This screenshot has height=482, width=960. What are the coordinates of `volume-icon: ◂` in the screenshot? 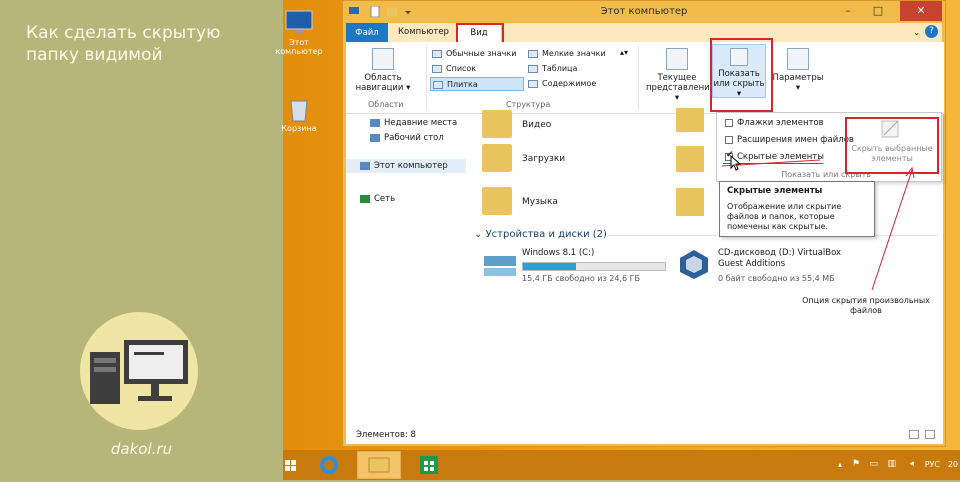 It's located at (911, 464).